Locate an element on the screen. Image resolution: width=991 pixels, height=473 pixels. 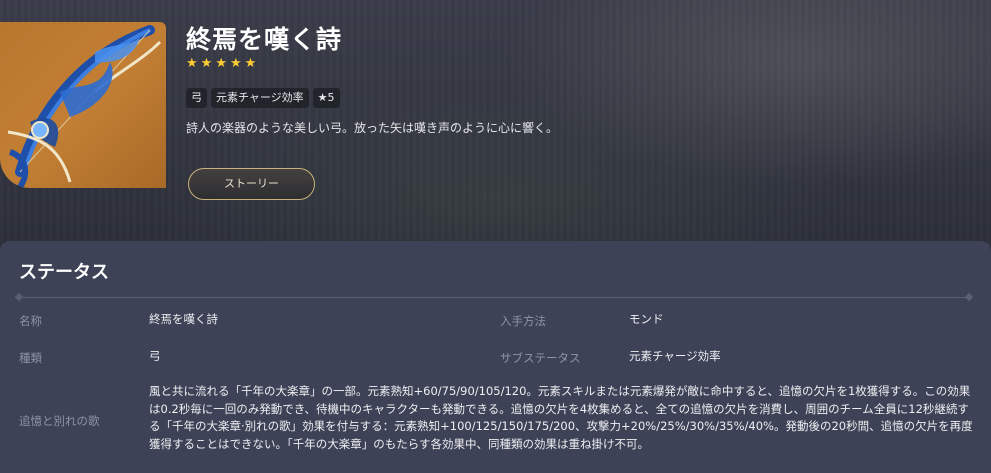
substat-label: サブステータス is located at coordinates (540, 358).